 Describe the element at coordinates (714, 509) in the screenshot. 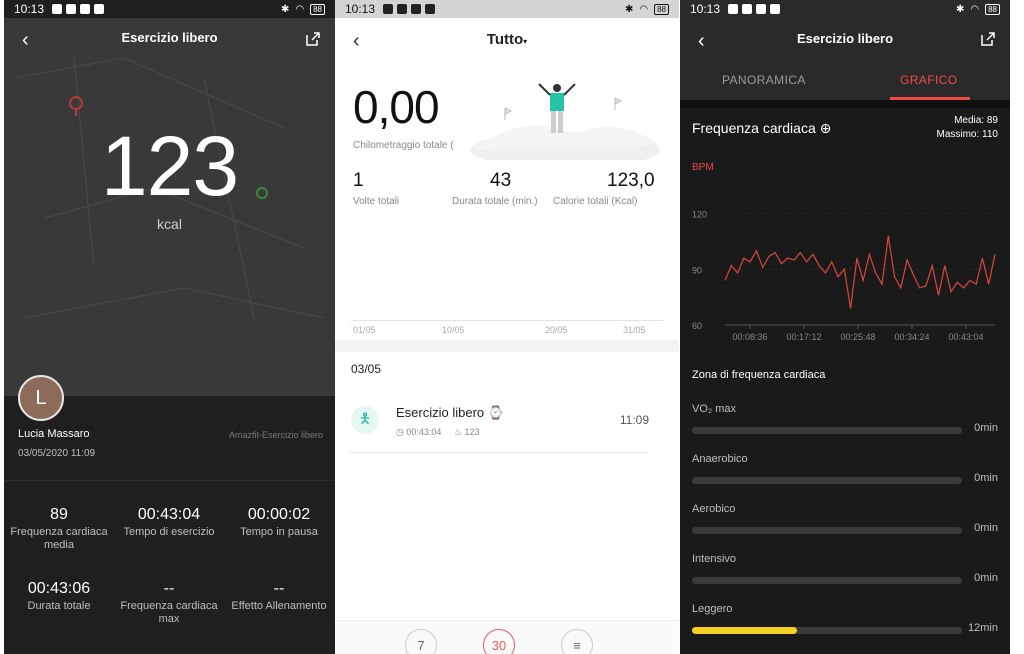

I see `zone-label: Aerobico` at that location.